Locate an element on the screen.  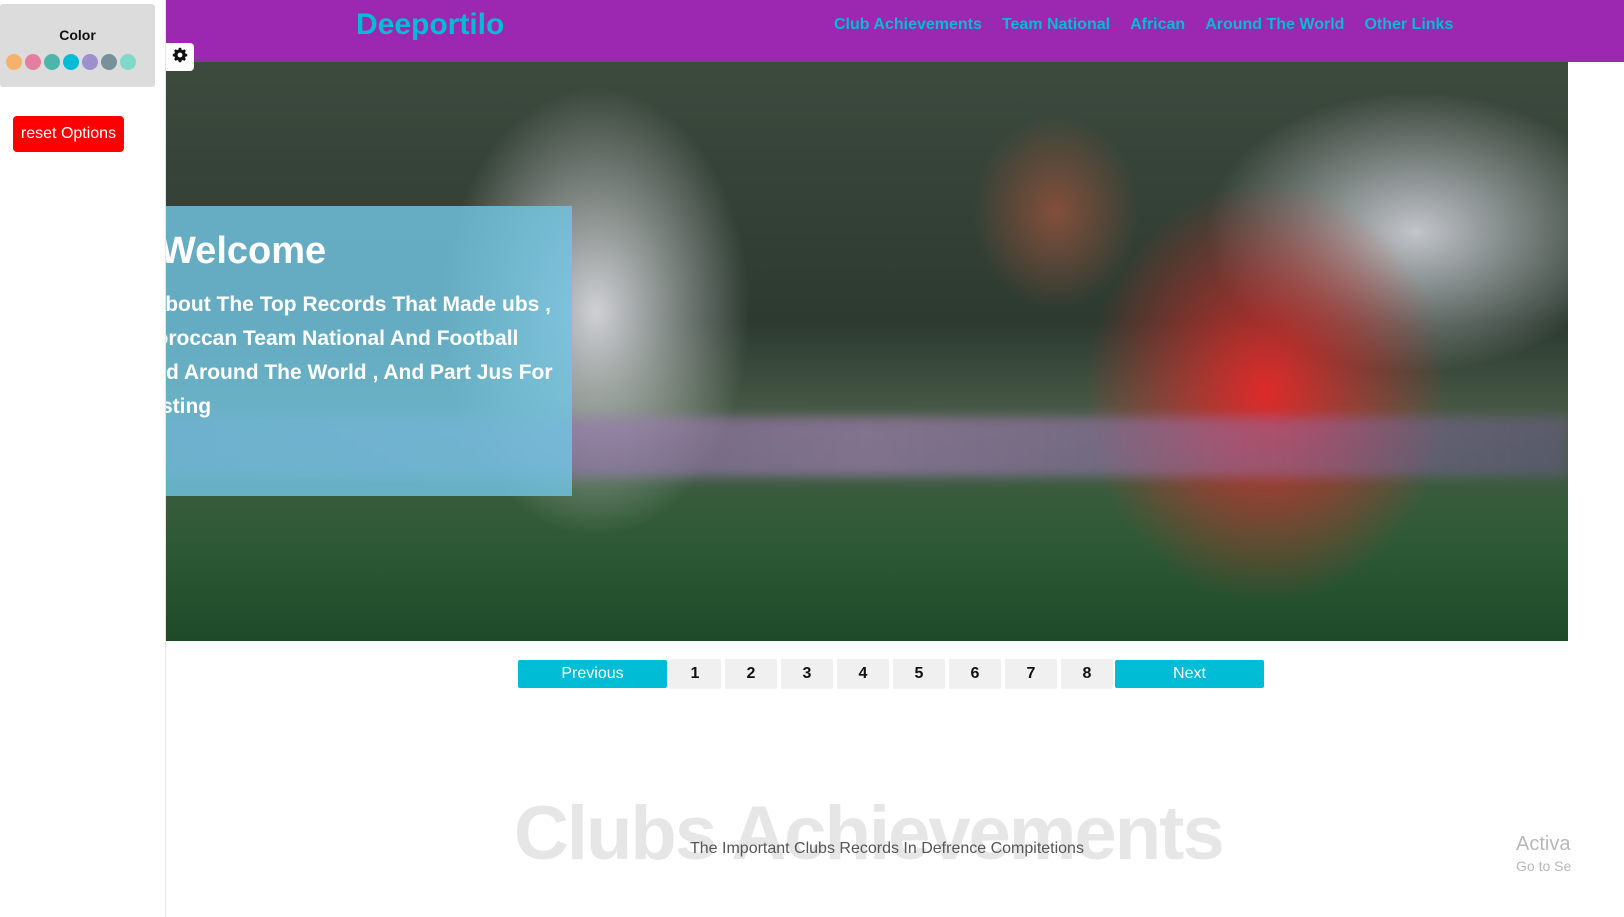
previous-button: Previous is located at coordinates (592, 674).